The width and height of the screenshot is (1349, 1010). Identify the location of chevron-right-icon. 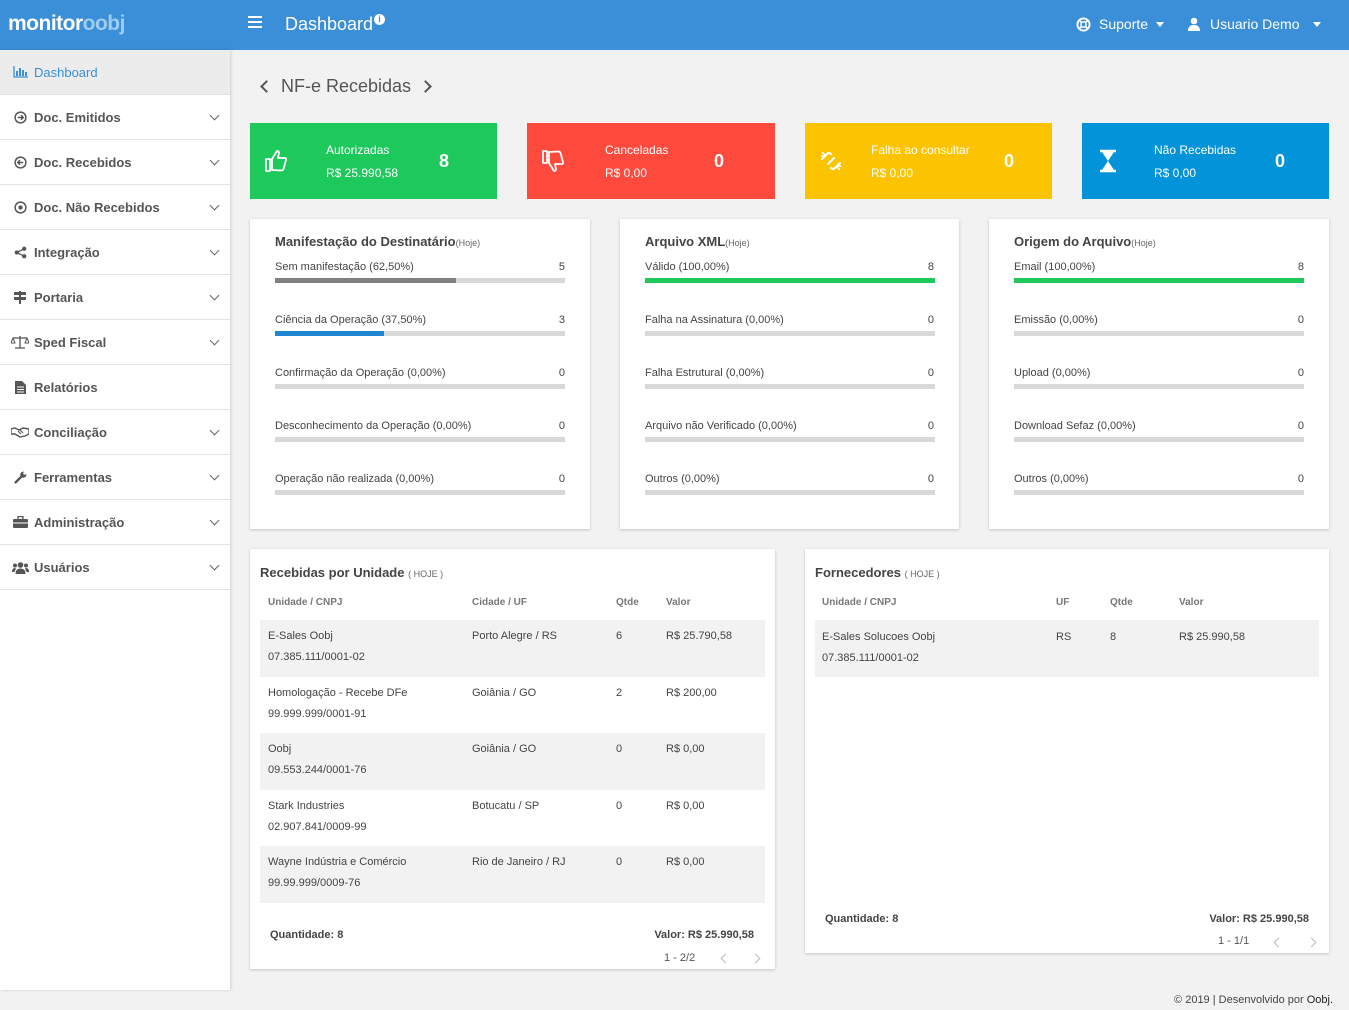
(425, 86).